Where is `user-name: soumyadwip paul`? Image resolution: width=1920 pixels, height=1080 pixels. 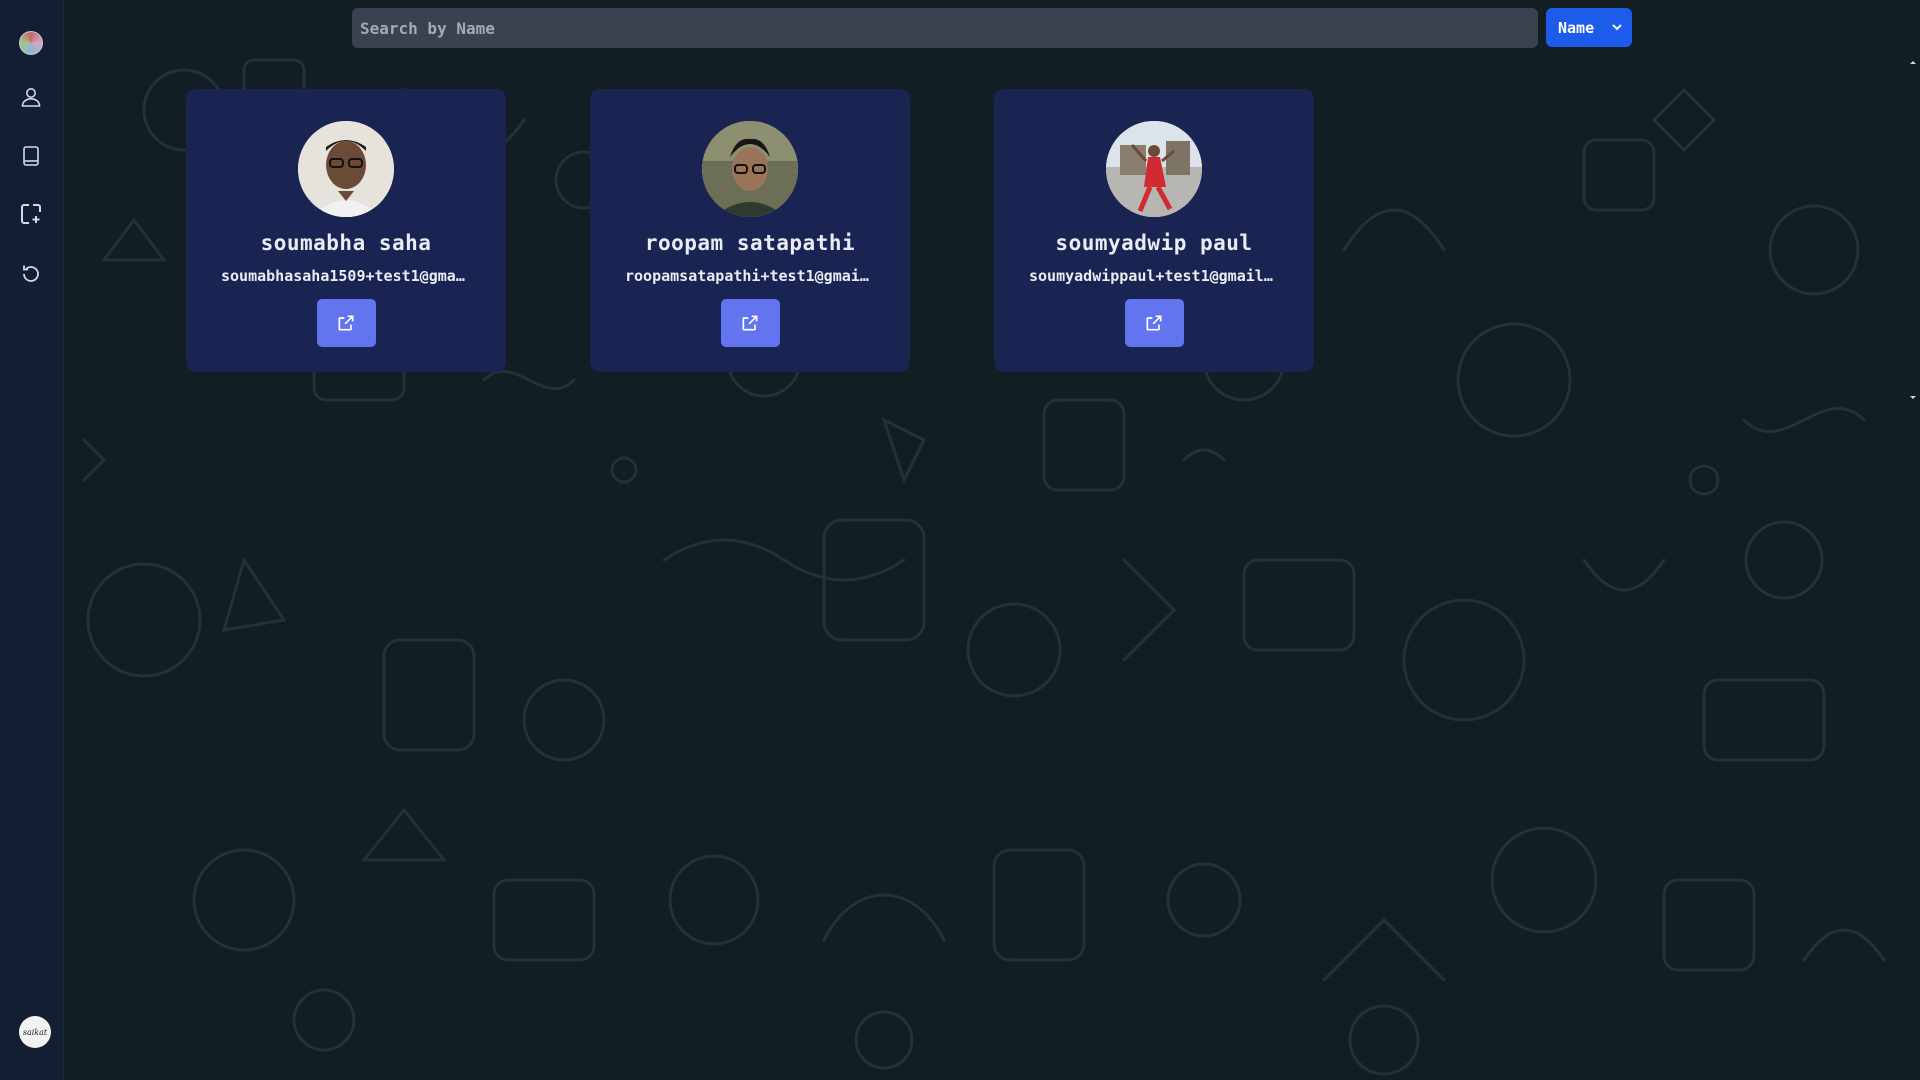
user-name: soumyadwip paul is located at coordinates (1154, 243).